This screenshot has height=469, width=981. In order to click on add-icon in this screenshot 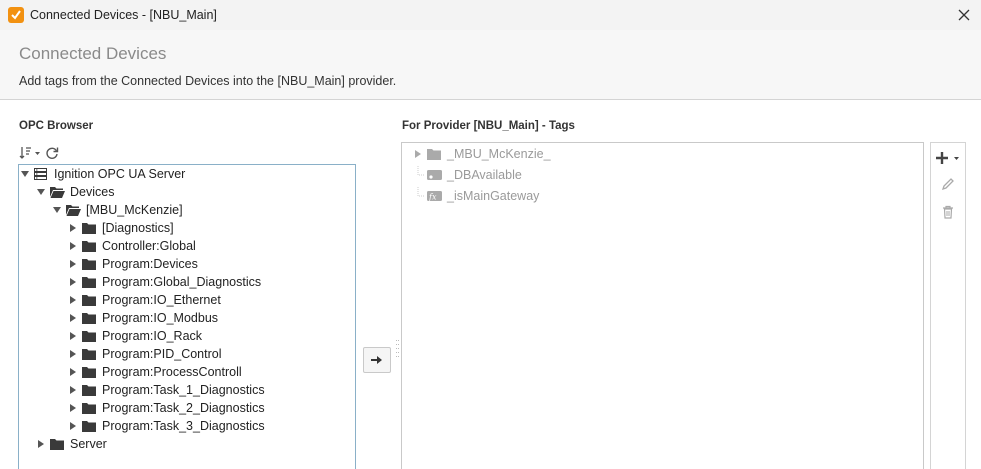, I will do `click(947, 158)`.